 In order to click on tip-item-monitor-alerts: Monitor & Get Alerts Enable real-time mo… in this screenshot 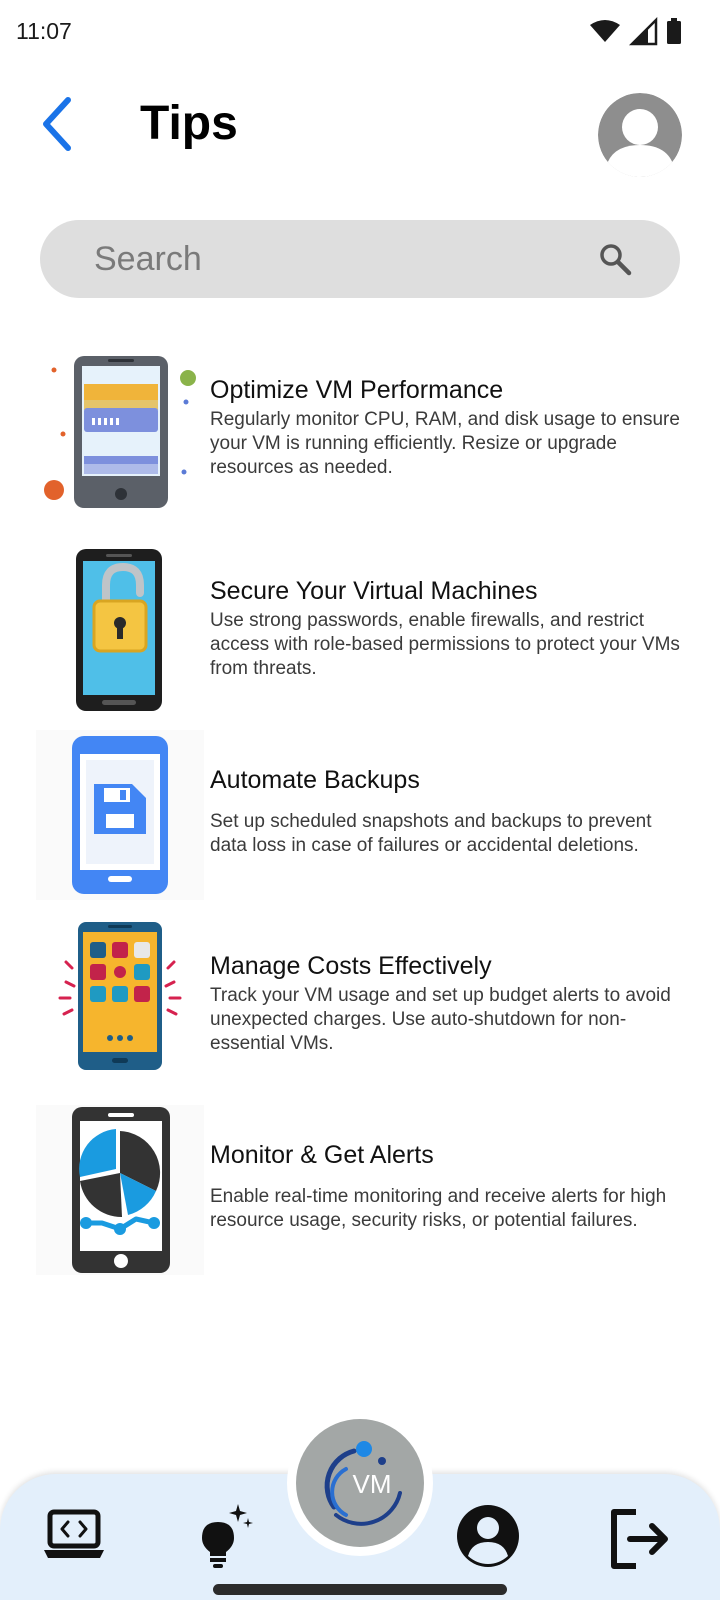, I will do `click(360, 1190)`.